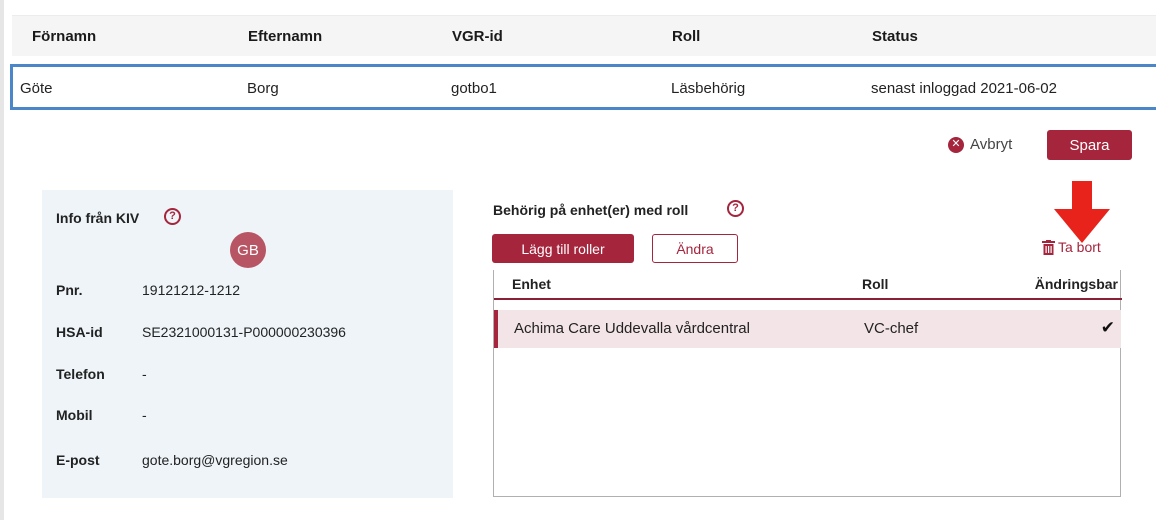 This screenshot has height=520, width=1156. What do you see at coordinates (263, 88) in the screenshot?
I see `cell-last-name: Borg` at bounding box center [263, 88].